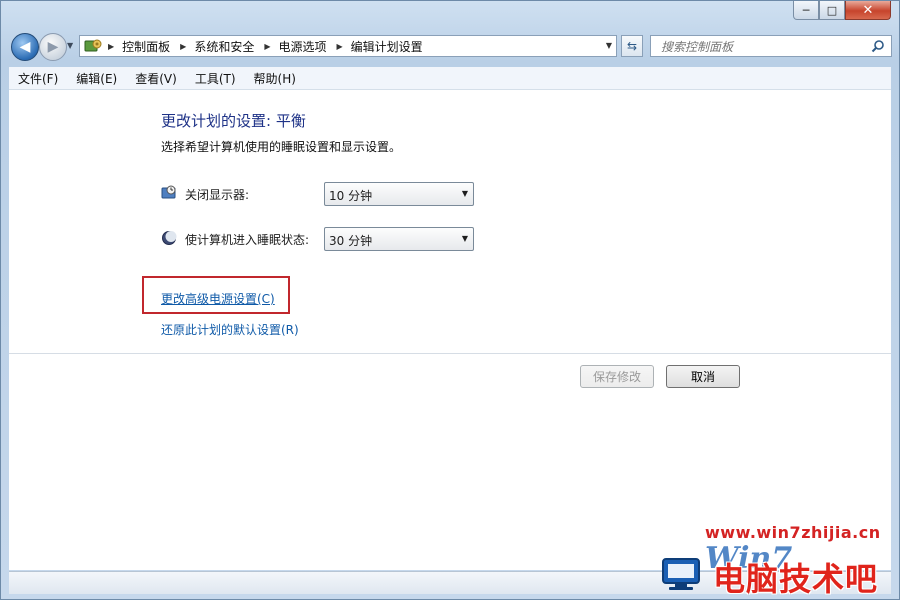 This screenshot has height=600, width=900. What do you see at coordinates (281, 147) in the screenshot?
I see `page-subtitle: 选择希望计算机使用的睡眠设置和显示设置。` at bounding box center [281, 147].